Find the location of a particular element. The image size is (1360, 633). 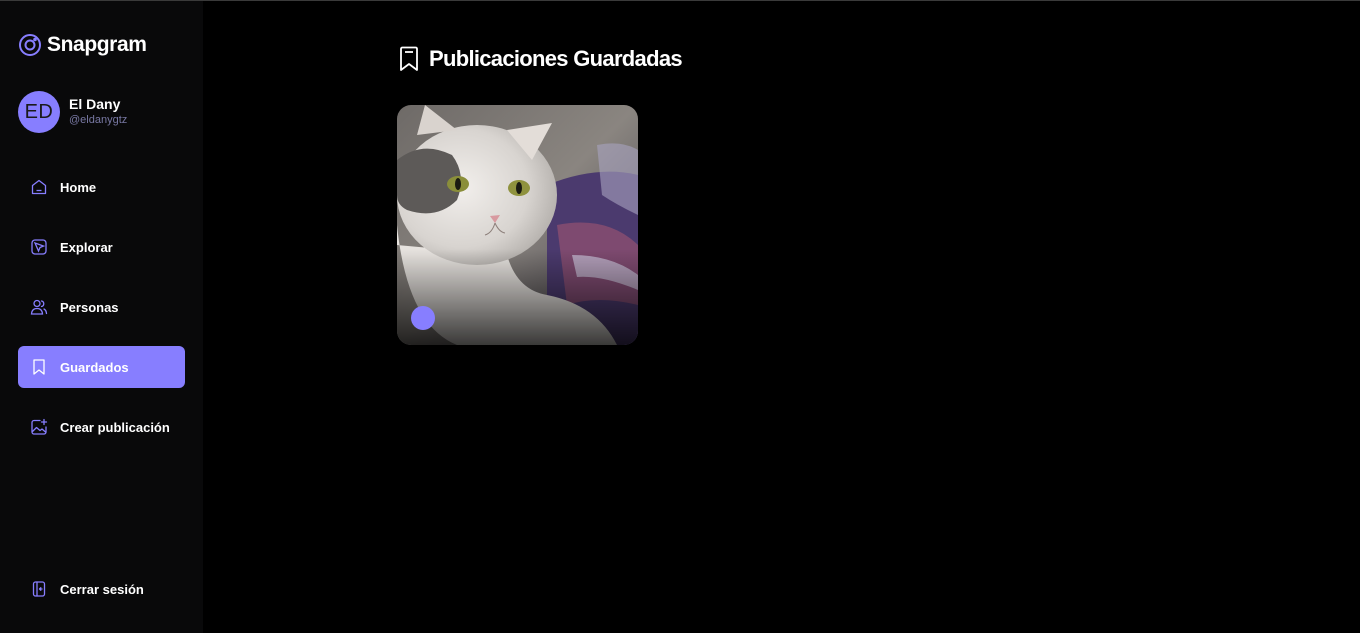

profile-link: ED El Dany @eldanygtz is located at coordinates (72, 112).